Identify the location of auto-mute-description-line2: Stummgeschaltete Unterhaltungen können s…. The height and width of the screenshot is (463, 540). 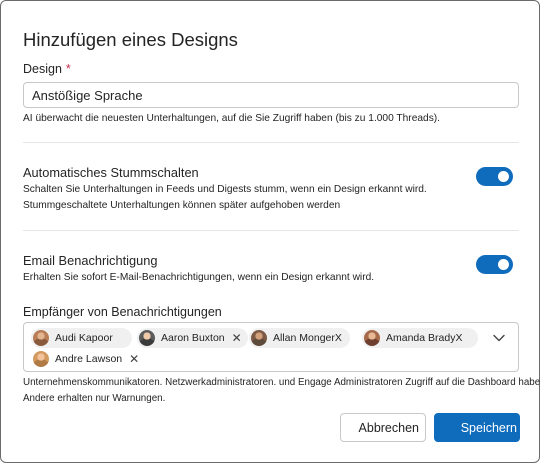
(182, 205).